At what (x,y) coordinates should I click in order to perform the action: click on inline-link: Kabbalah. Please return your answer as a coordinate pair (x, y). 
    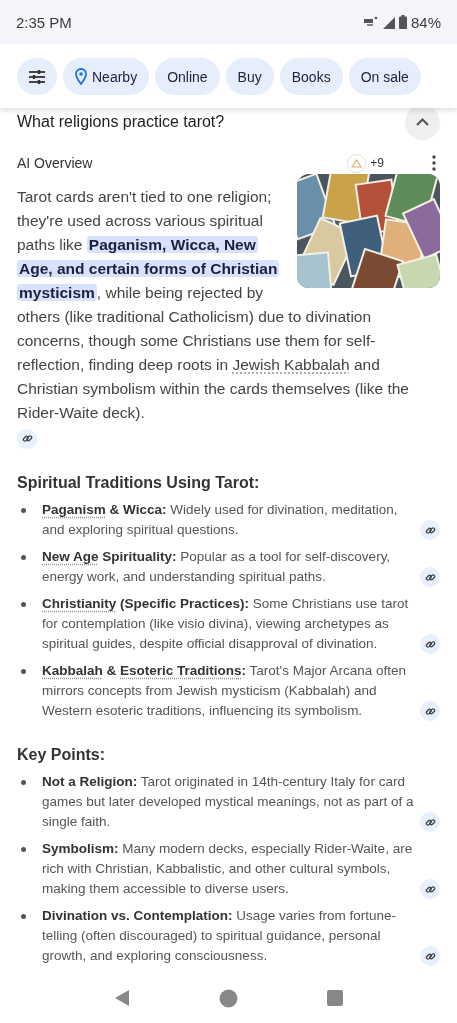
    Looking at the image, I should click on (72, 670).